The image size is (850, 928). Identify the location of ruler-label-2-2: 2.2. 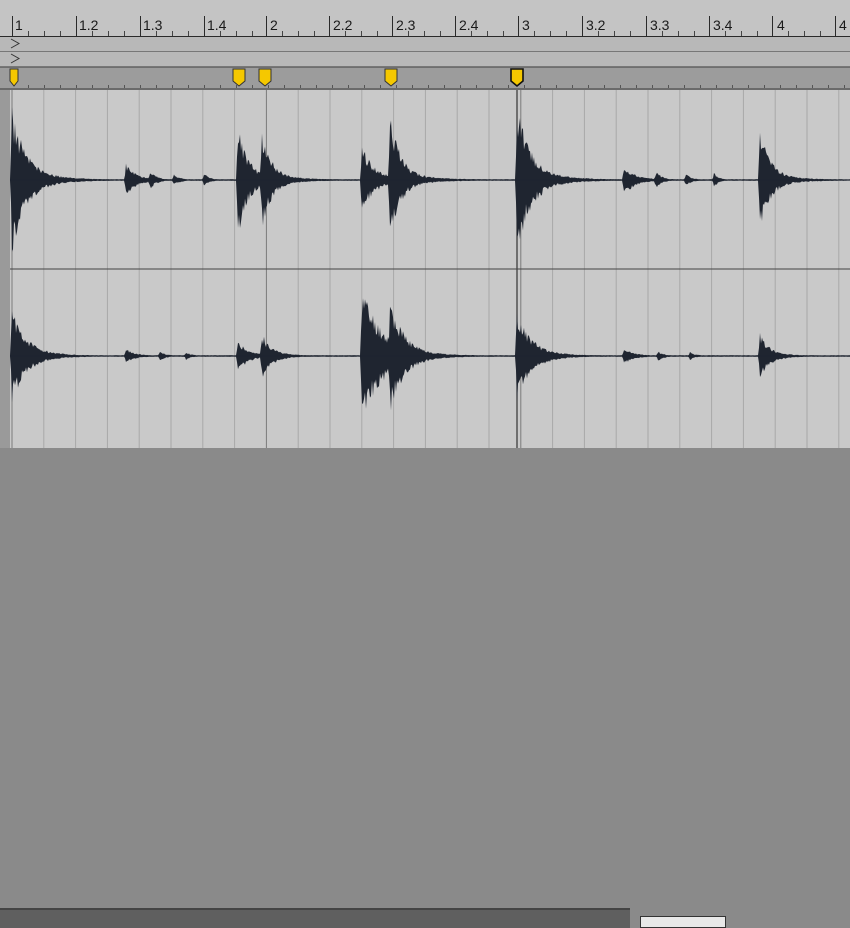
(343, 25).